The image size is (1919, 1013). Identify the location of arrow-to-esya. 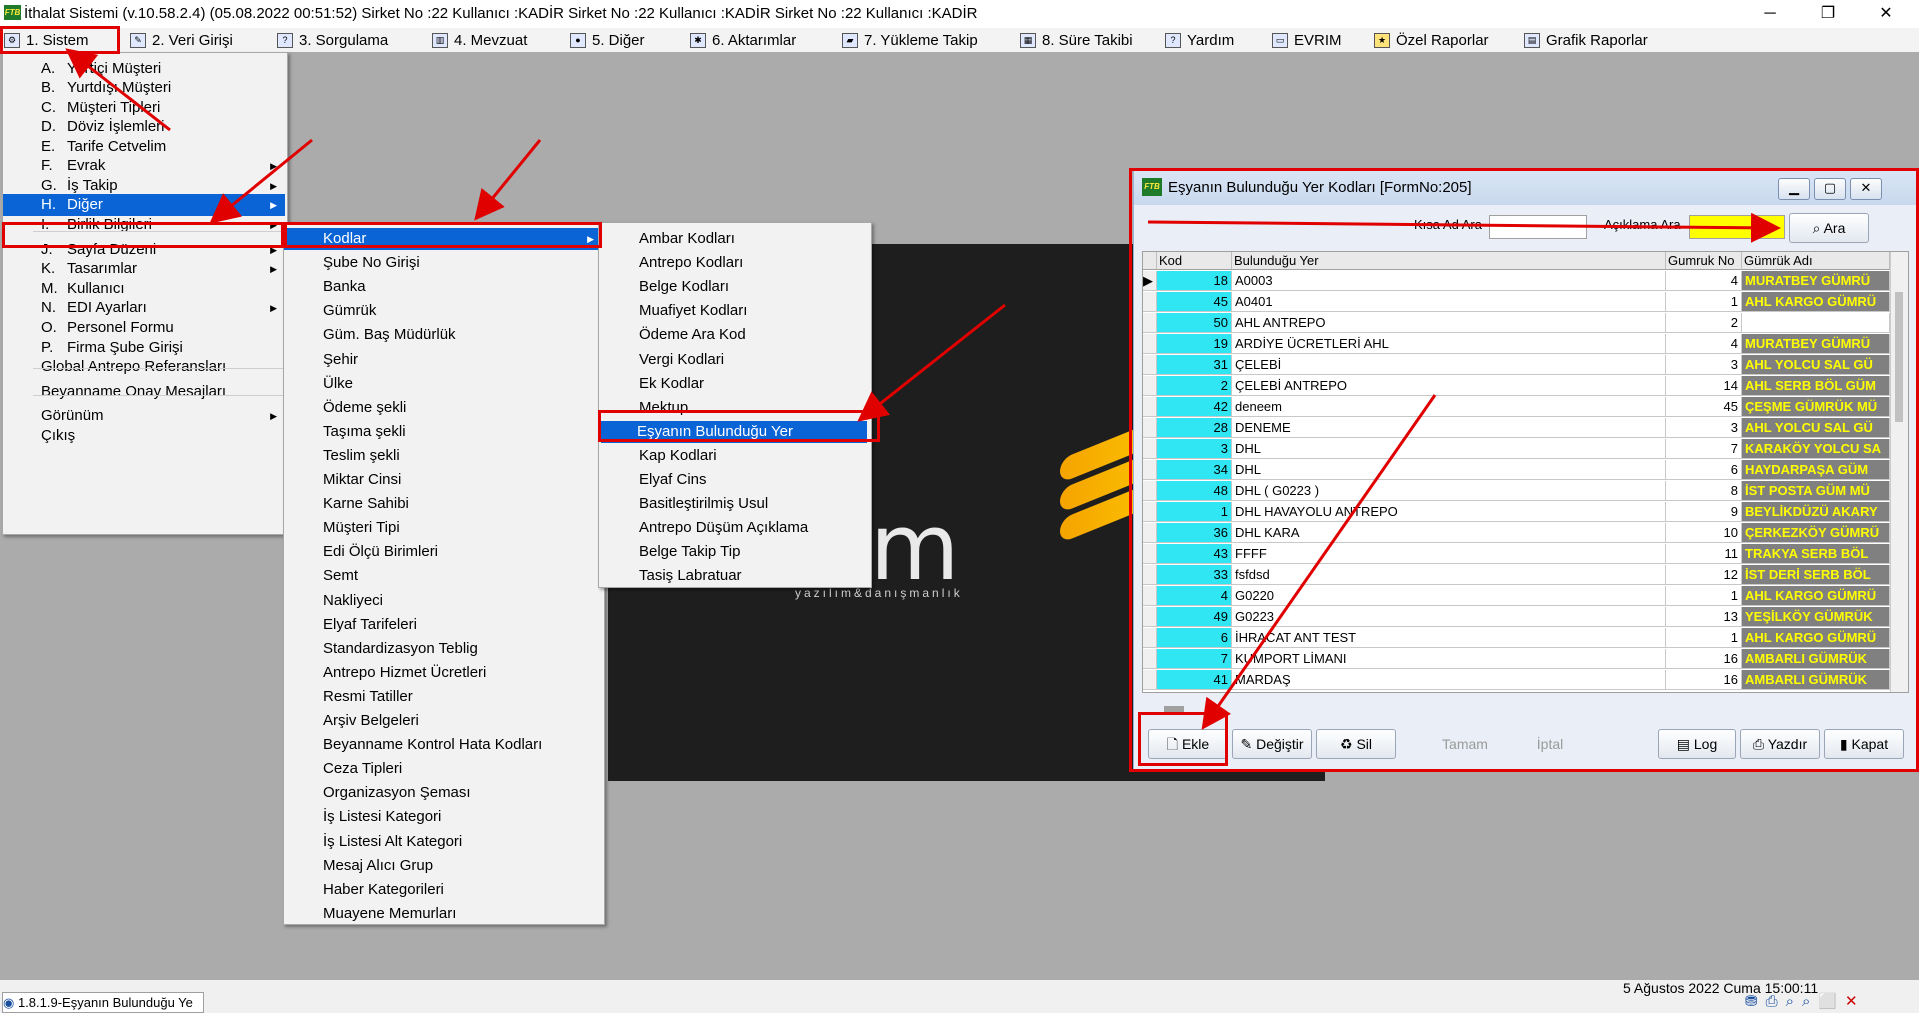
(931, 362).